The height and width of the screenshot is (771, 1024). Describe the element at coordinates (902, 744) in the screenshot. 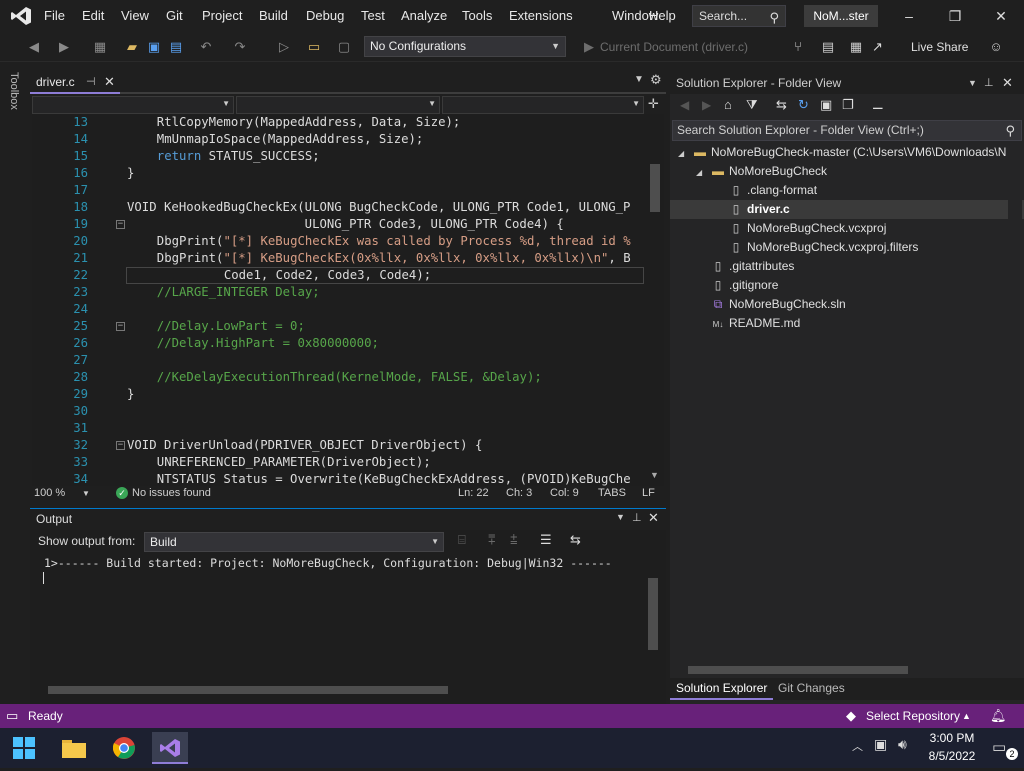

I see `volume-icon: 🔊︎` at that location.